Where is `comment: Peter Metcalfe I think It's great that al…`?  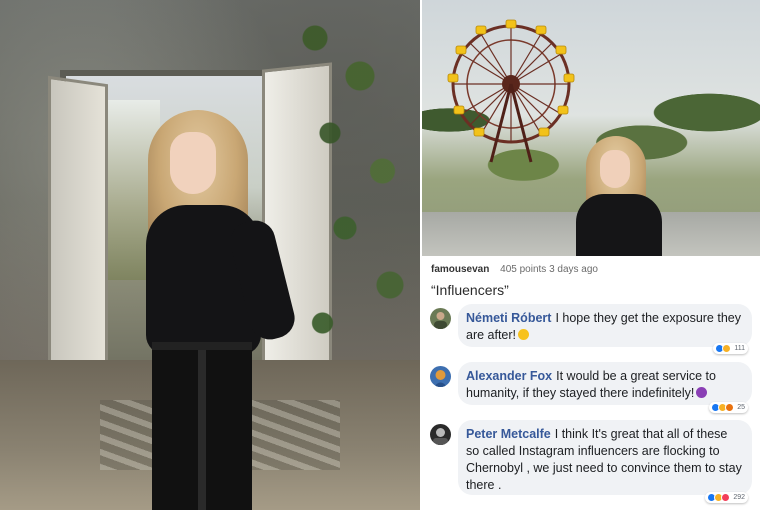 comment: Peter Metcalfe I think It's great that al… is located at coordinates (592, 462).